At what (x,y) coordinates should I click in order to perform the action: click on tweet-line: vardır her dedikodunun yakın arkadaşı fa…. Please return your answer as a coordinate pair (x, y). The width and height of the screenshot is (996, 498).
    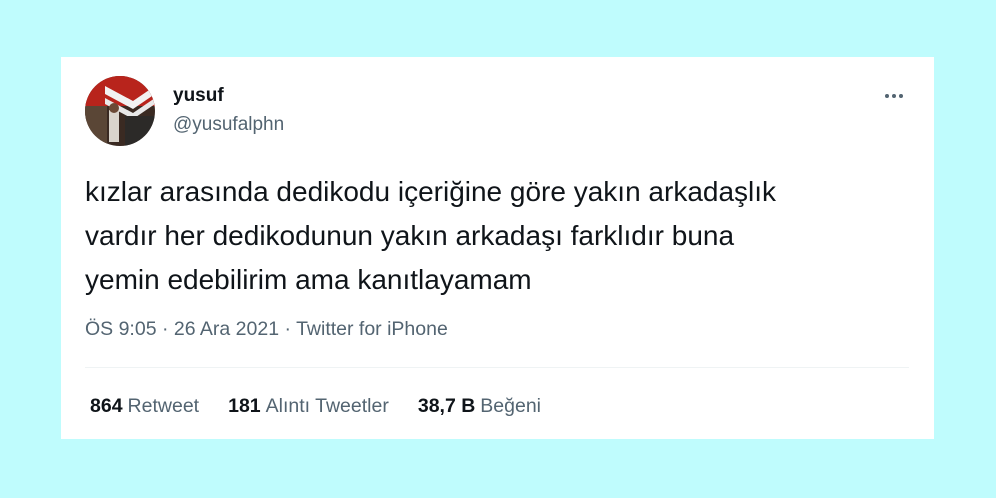
    Looking at the image, I should click on (410, 235).